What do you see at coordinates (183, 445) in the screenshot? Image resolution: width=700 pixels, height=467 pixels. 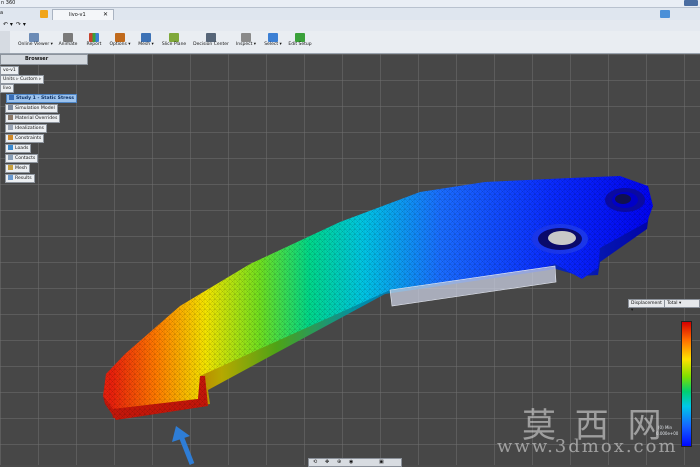 I see `load-arrow` at bounding box center [183, 445].